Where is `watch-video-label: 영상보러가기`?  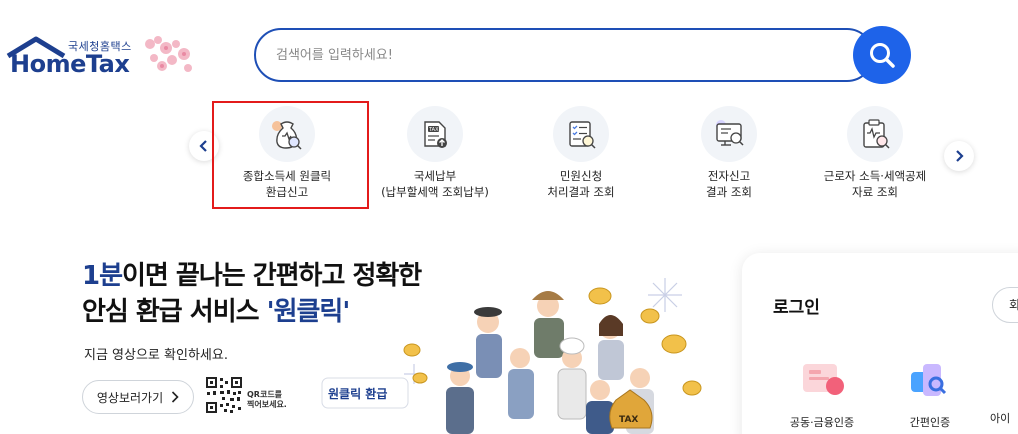
watch-video-label: 영상보러가기 is located at coordinates (130, 397).